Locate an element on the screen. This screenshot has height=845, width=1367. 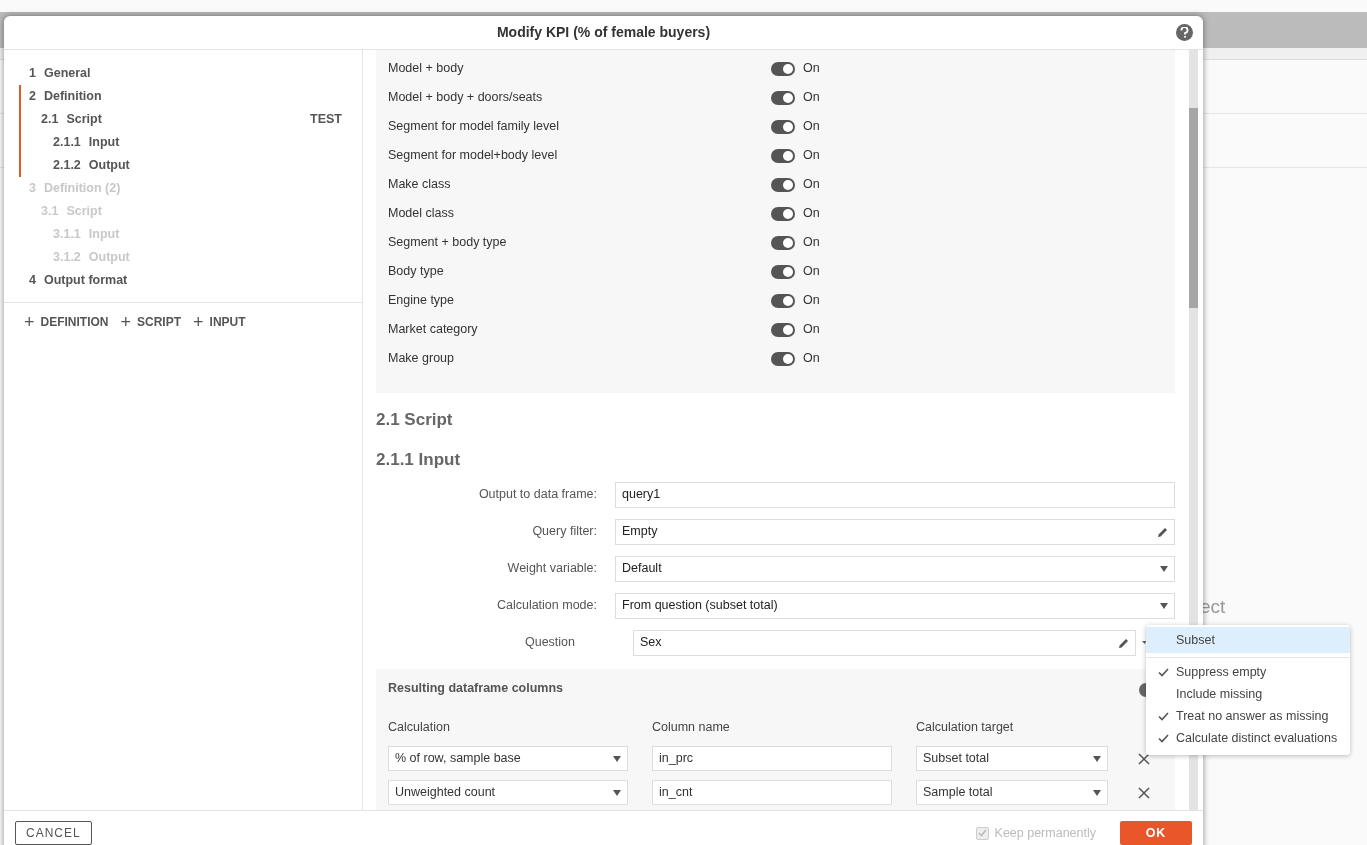
dropdown: Unweighted count is located at coordinates (508, 792).